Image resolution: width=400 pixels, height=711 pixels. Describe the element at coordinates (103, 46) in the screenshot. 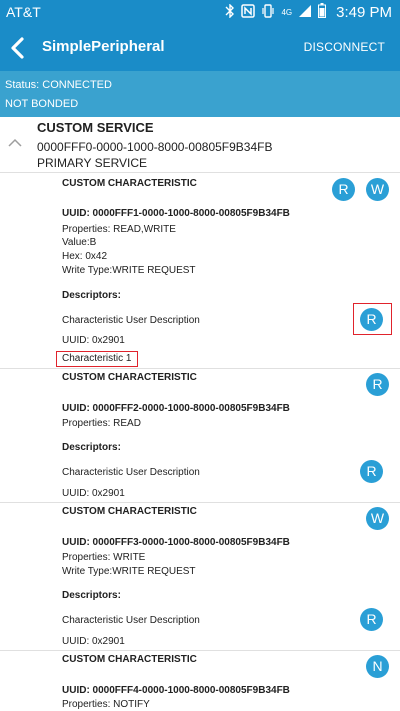

I see `app-title: SimplePeripheral` at that location.